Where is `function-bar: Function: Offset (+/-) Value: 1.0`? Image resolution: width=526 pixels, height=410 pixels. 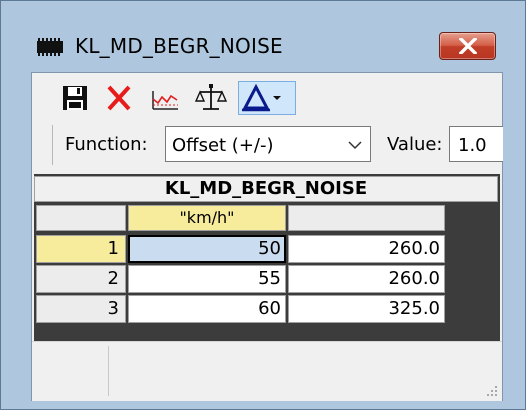
function-bar: Function: Offset (+/-) Value: 1.0 is located at coordinates (277, 145).